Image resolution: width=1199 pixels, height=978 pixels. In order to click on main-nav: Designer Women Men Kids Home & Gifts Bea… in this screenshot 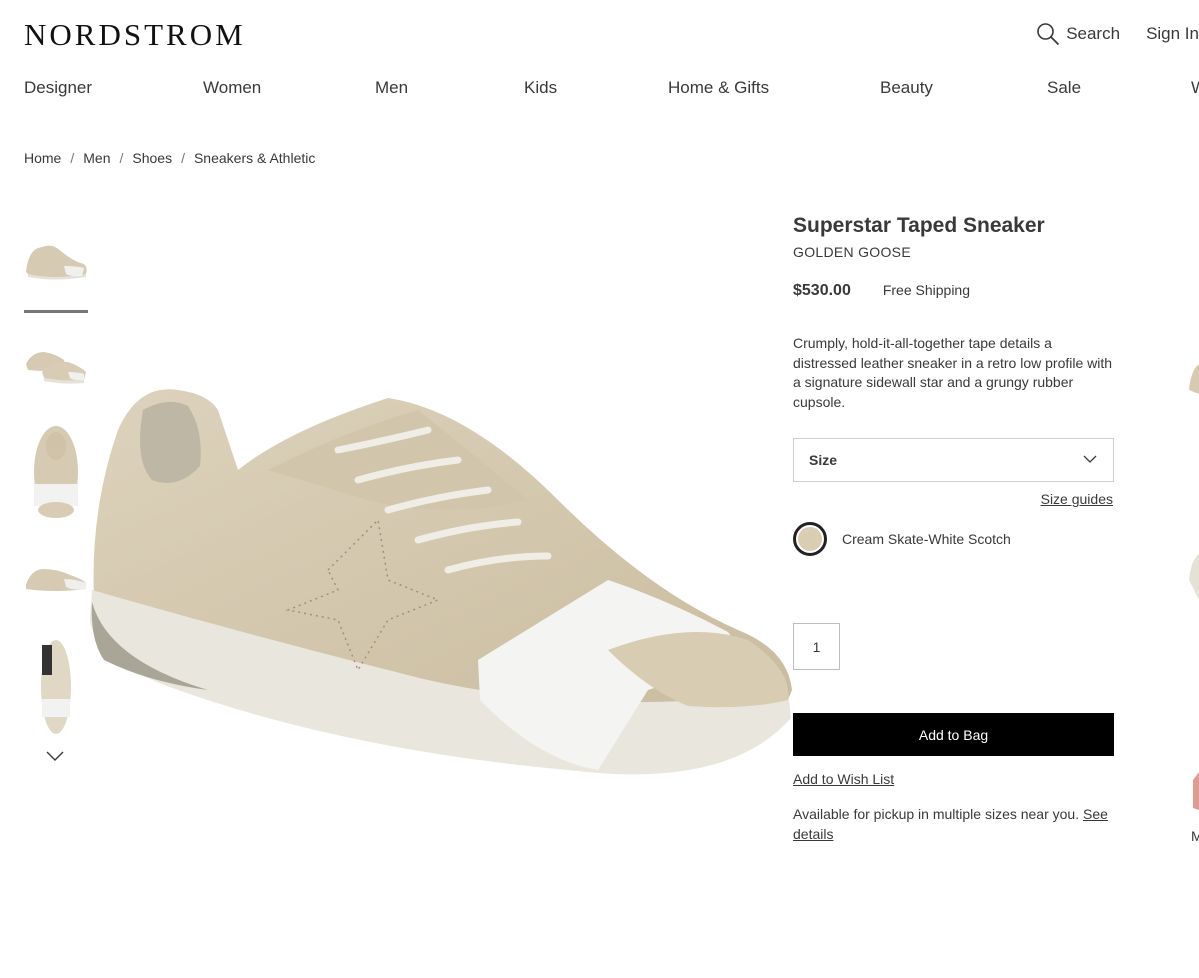, I will do `click(599, 89)`.